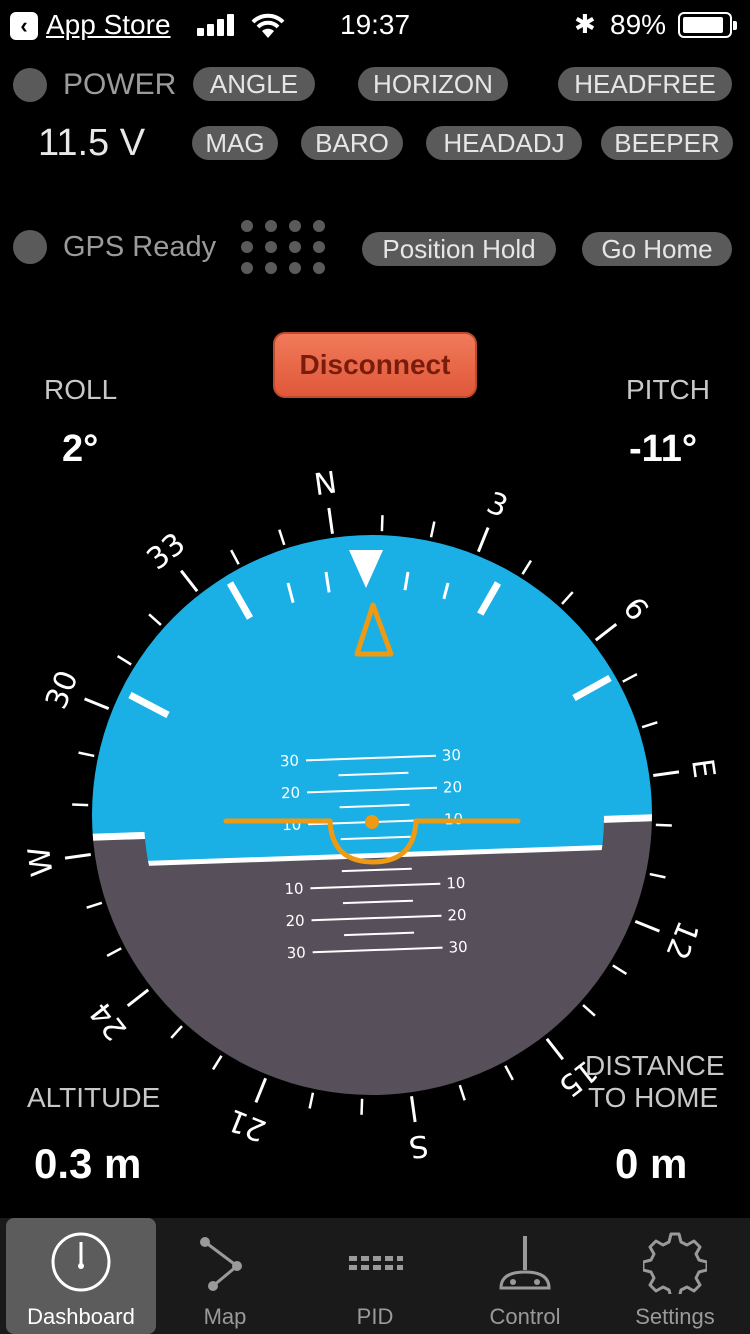  Describe the element at coordinates (681, 940) in the screenshot. I see `compass-label: 12` at that location.